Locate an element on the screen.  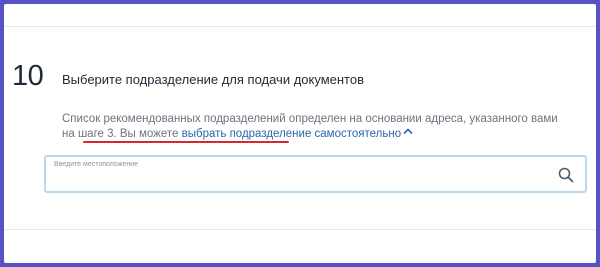
step-number: 10 is located at coordinates (28, 76).